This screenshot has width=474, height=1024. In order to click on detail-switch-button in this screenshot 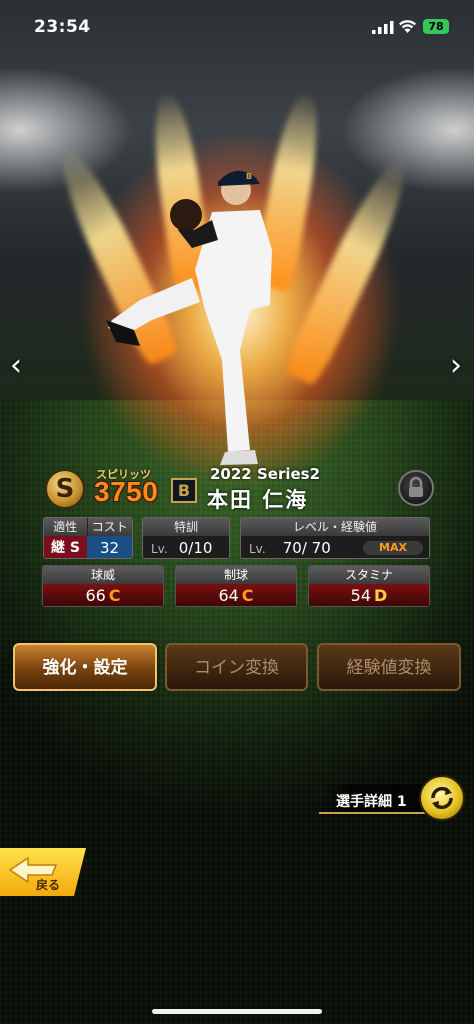, I will do `click(442, 798)`.